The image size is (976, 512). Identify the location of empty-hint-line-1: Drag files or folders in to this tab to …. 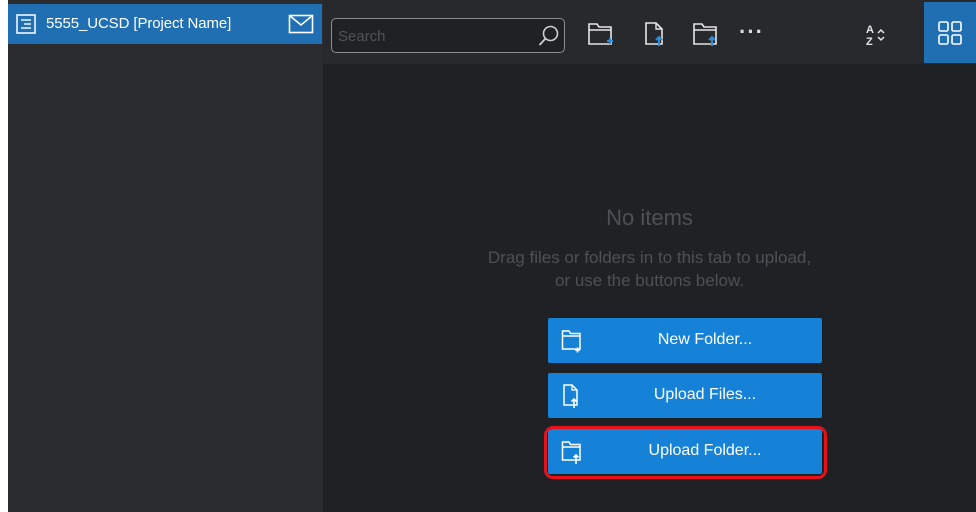
(649, 257).